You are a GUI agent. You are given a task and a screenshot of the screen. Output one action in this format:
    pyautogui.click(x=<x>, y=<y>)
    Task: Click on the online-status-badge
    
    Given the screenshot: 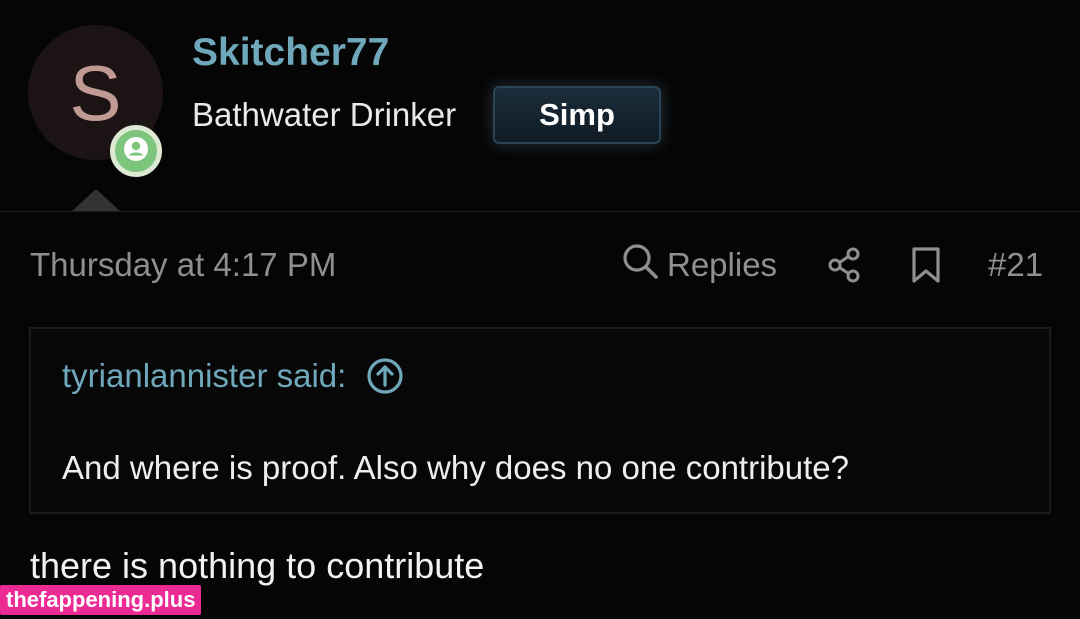 What is the action you would take?
    pyautogui.click(x=136, y=151)
    